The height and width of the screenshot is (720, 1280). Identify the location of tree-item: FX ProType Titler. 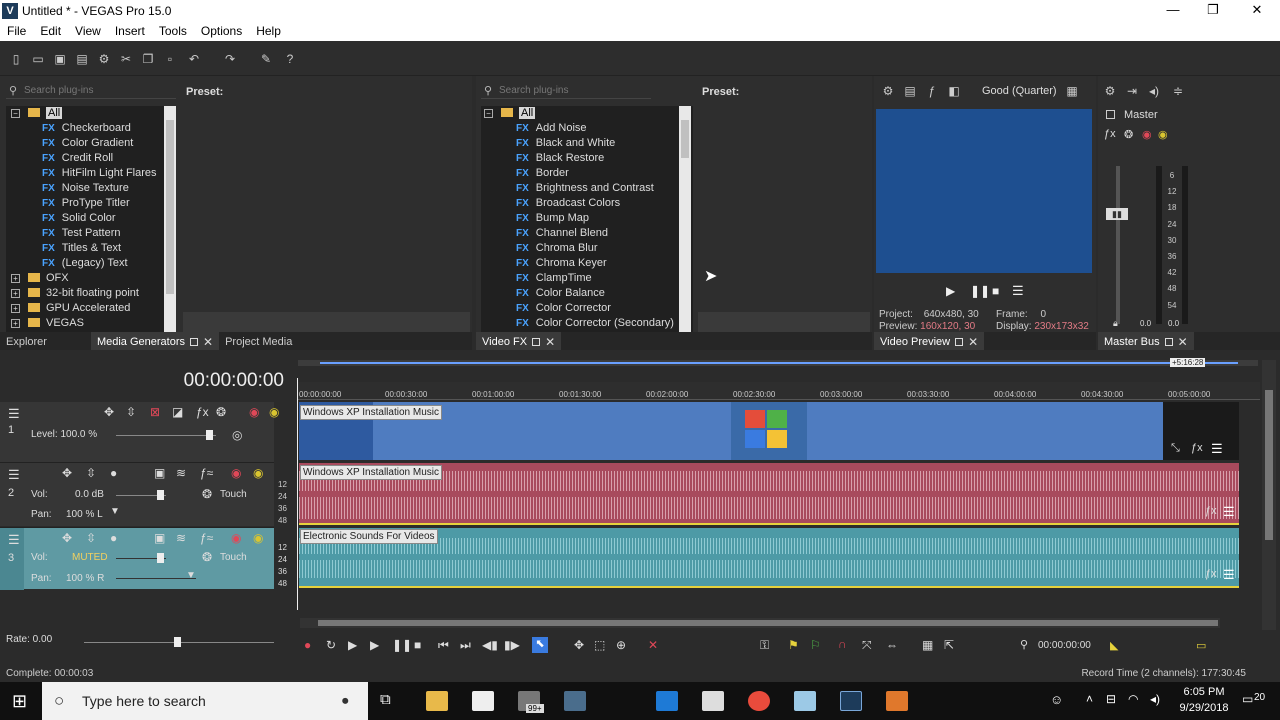
(91, 203).